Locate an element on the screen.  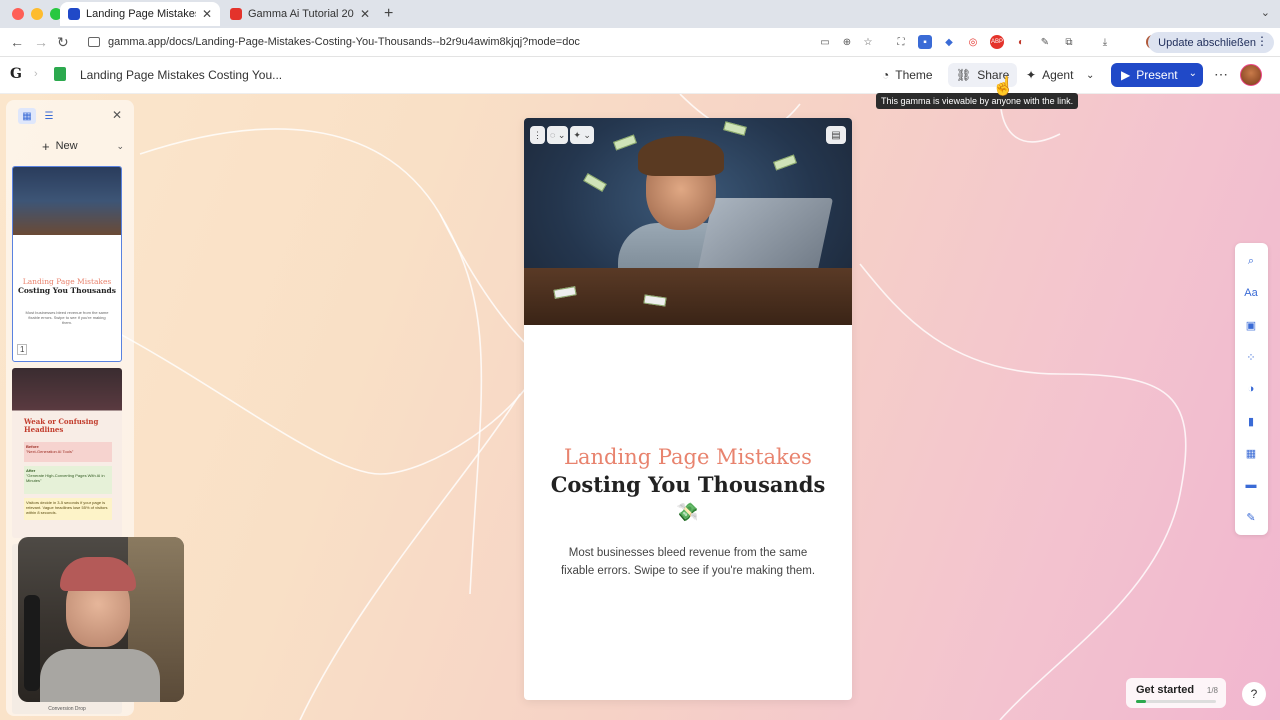
get-started-button: Get started 1/8 is located at coordinates (1176, 693).